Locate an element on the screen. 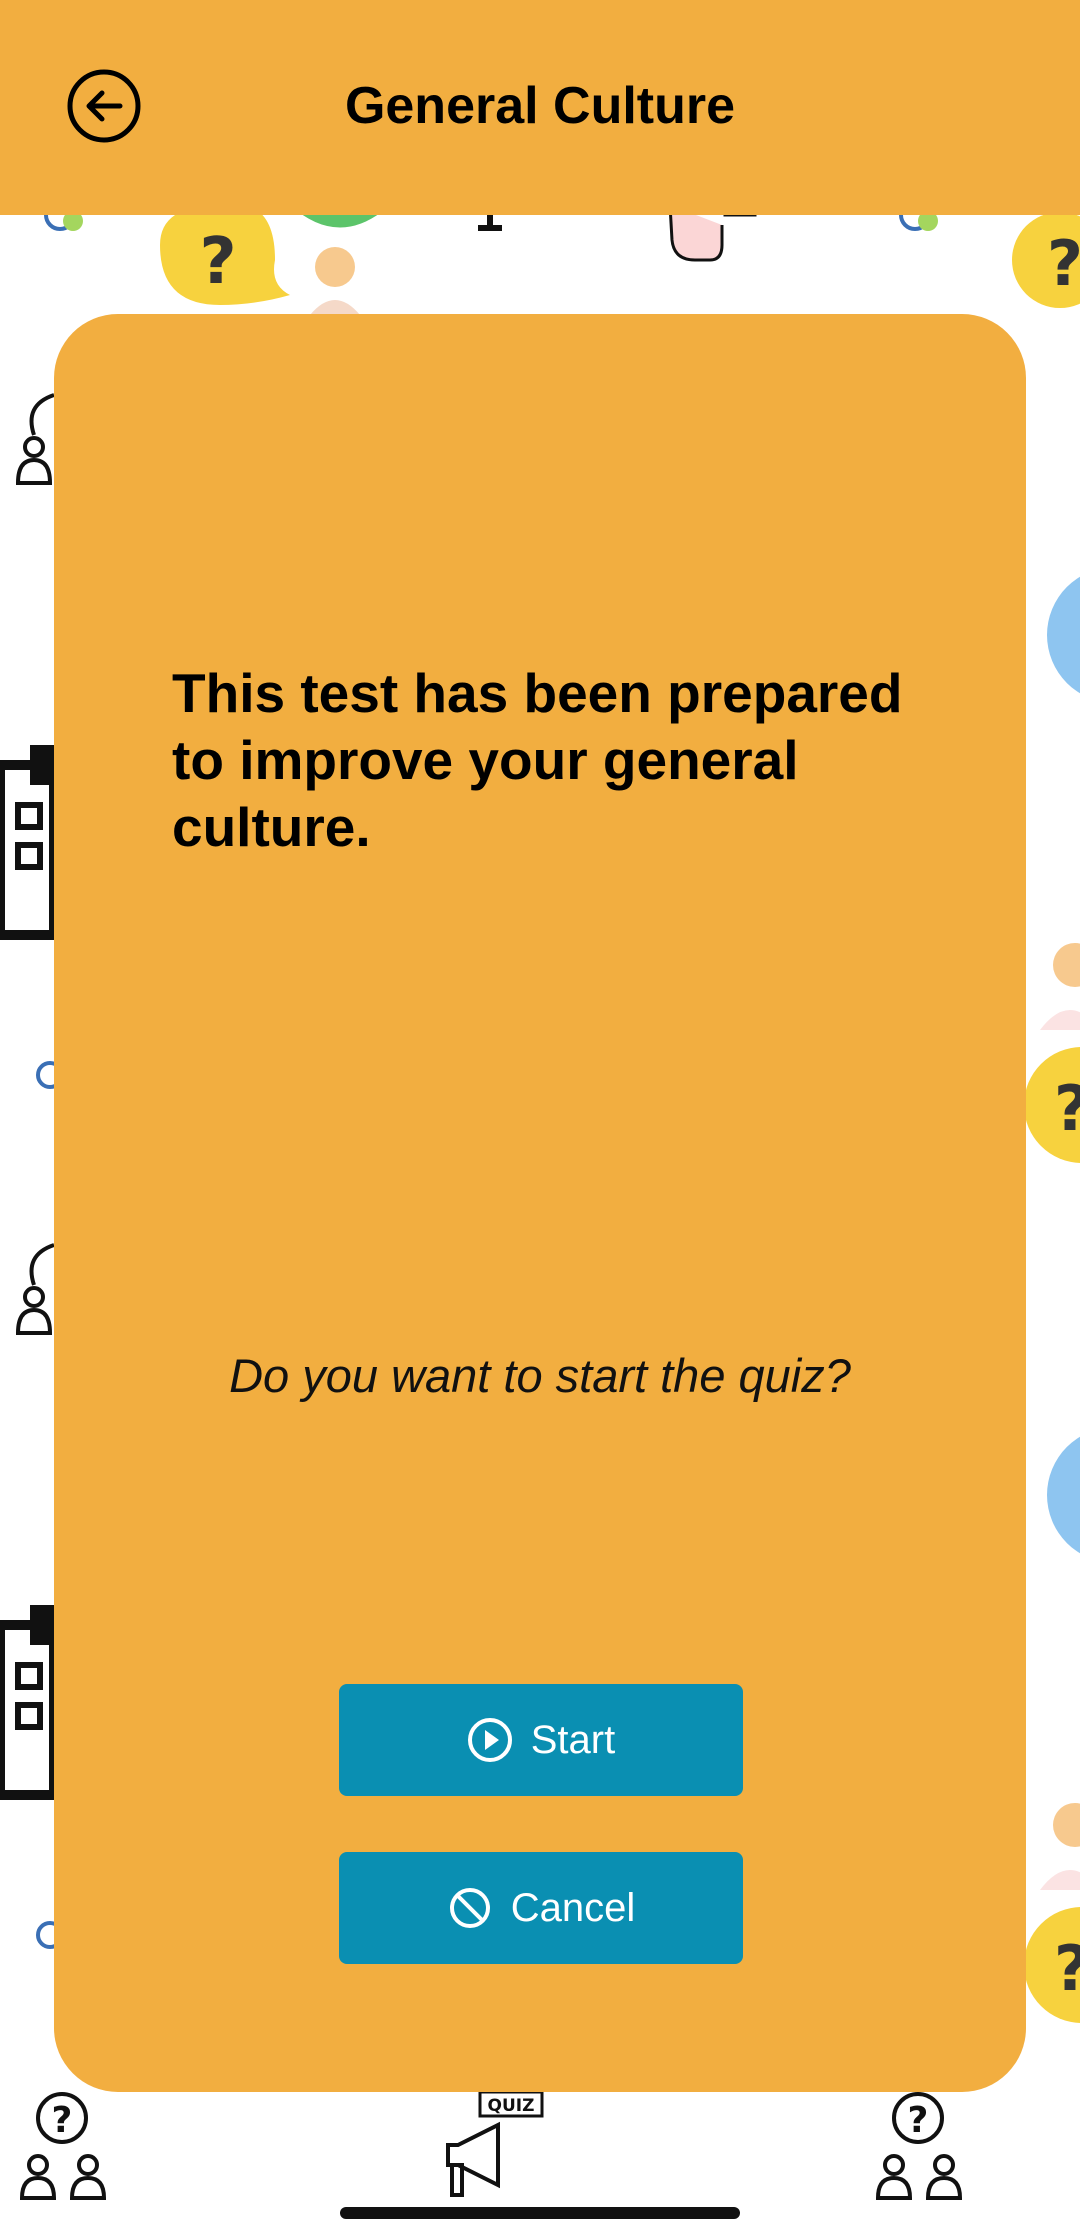 The height and width of the screenshot is (2235, 1080). home-indicator is located at coordinates (540, 2213).